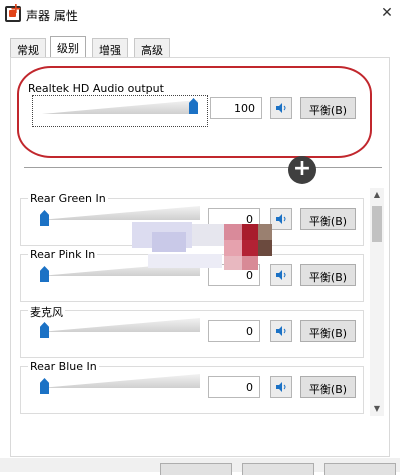 Image resolution: width=400 pixels, height=475 pixels. I want to click on channel-label: Rear Blue In, so click(63, 366).